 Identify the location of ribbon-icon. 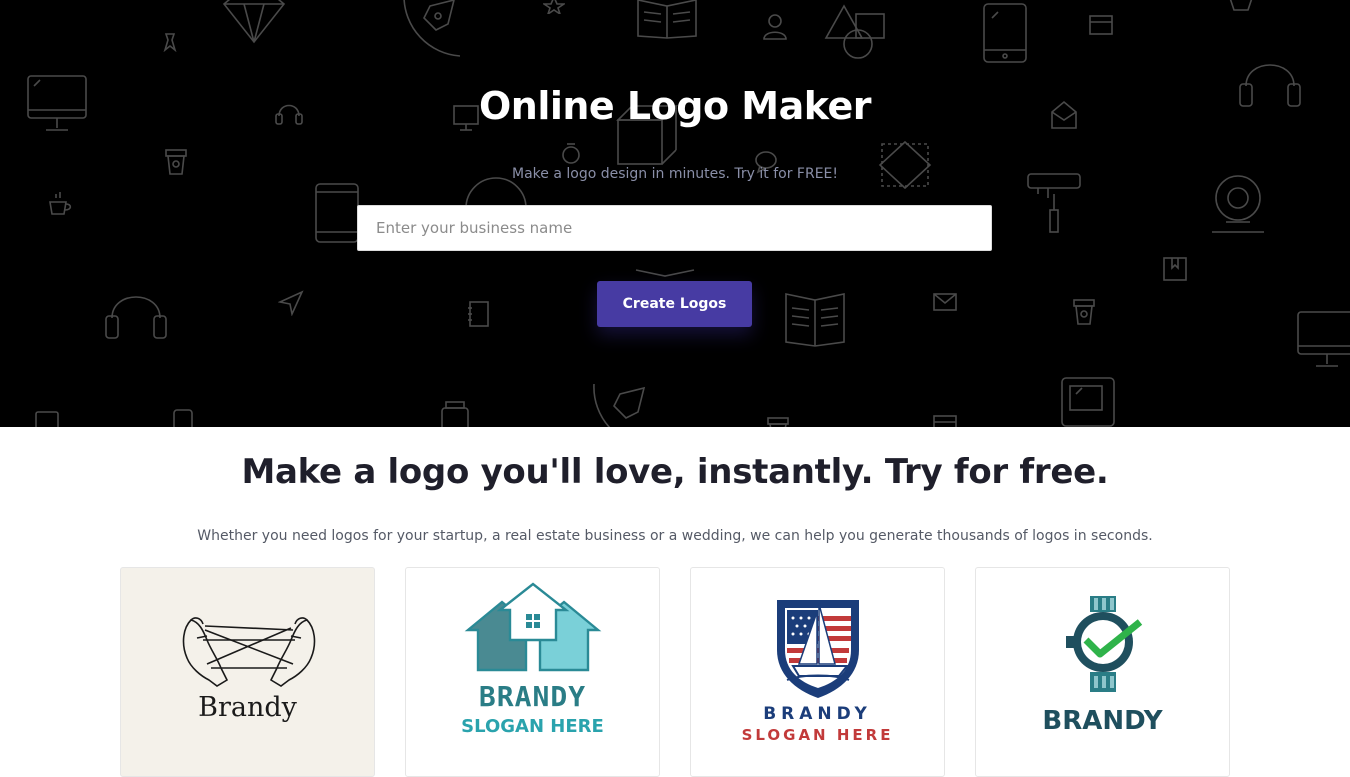
(170, 42).